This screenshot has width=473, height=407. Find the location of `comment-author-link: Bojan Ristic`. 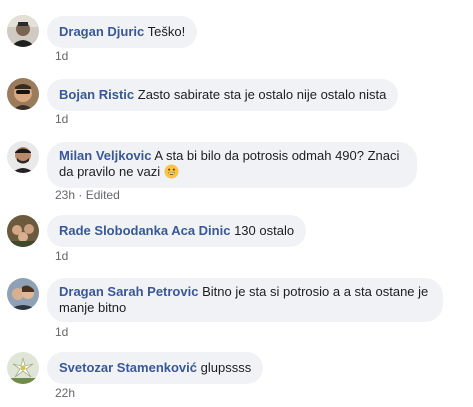

comment-author-link: Bojan Ristic is located at coordinates (96, 94).